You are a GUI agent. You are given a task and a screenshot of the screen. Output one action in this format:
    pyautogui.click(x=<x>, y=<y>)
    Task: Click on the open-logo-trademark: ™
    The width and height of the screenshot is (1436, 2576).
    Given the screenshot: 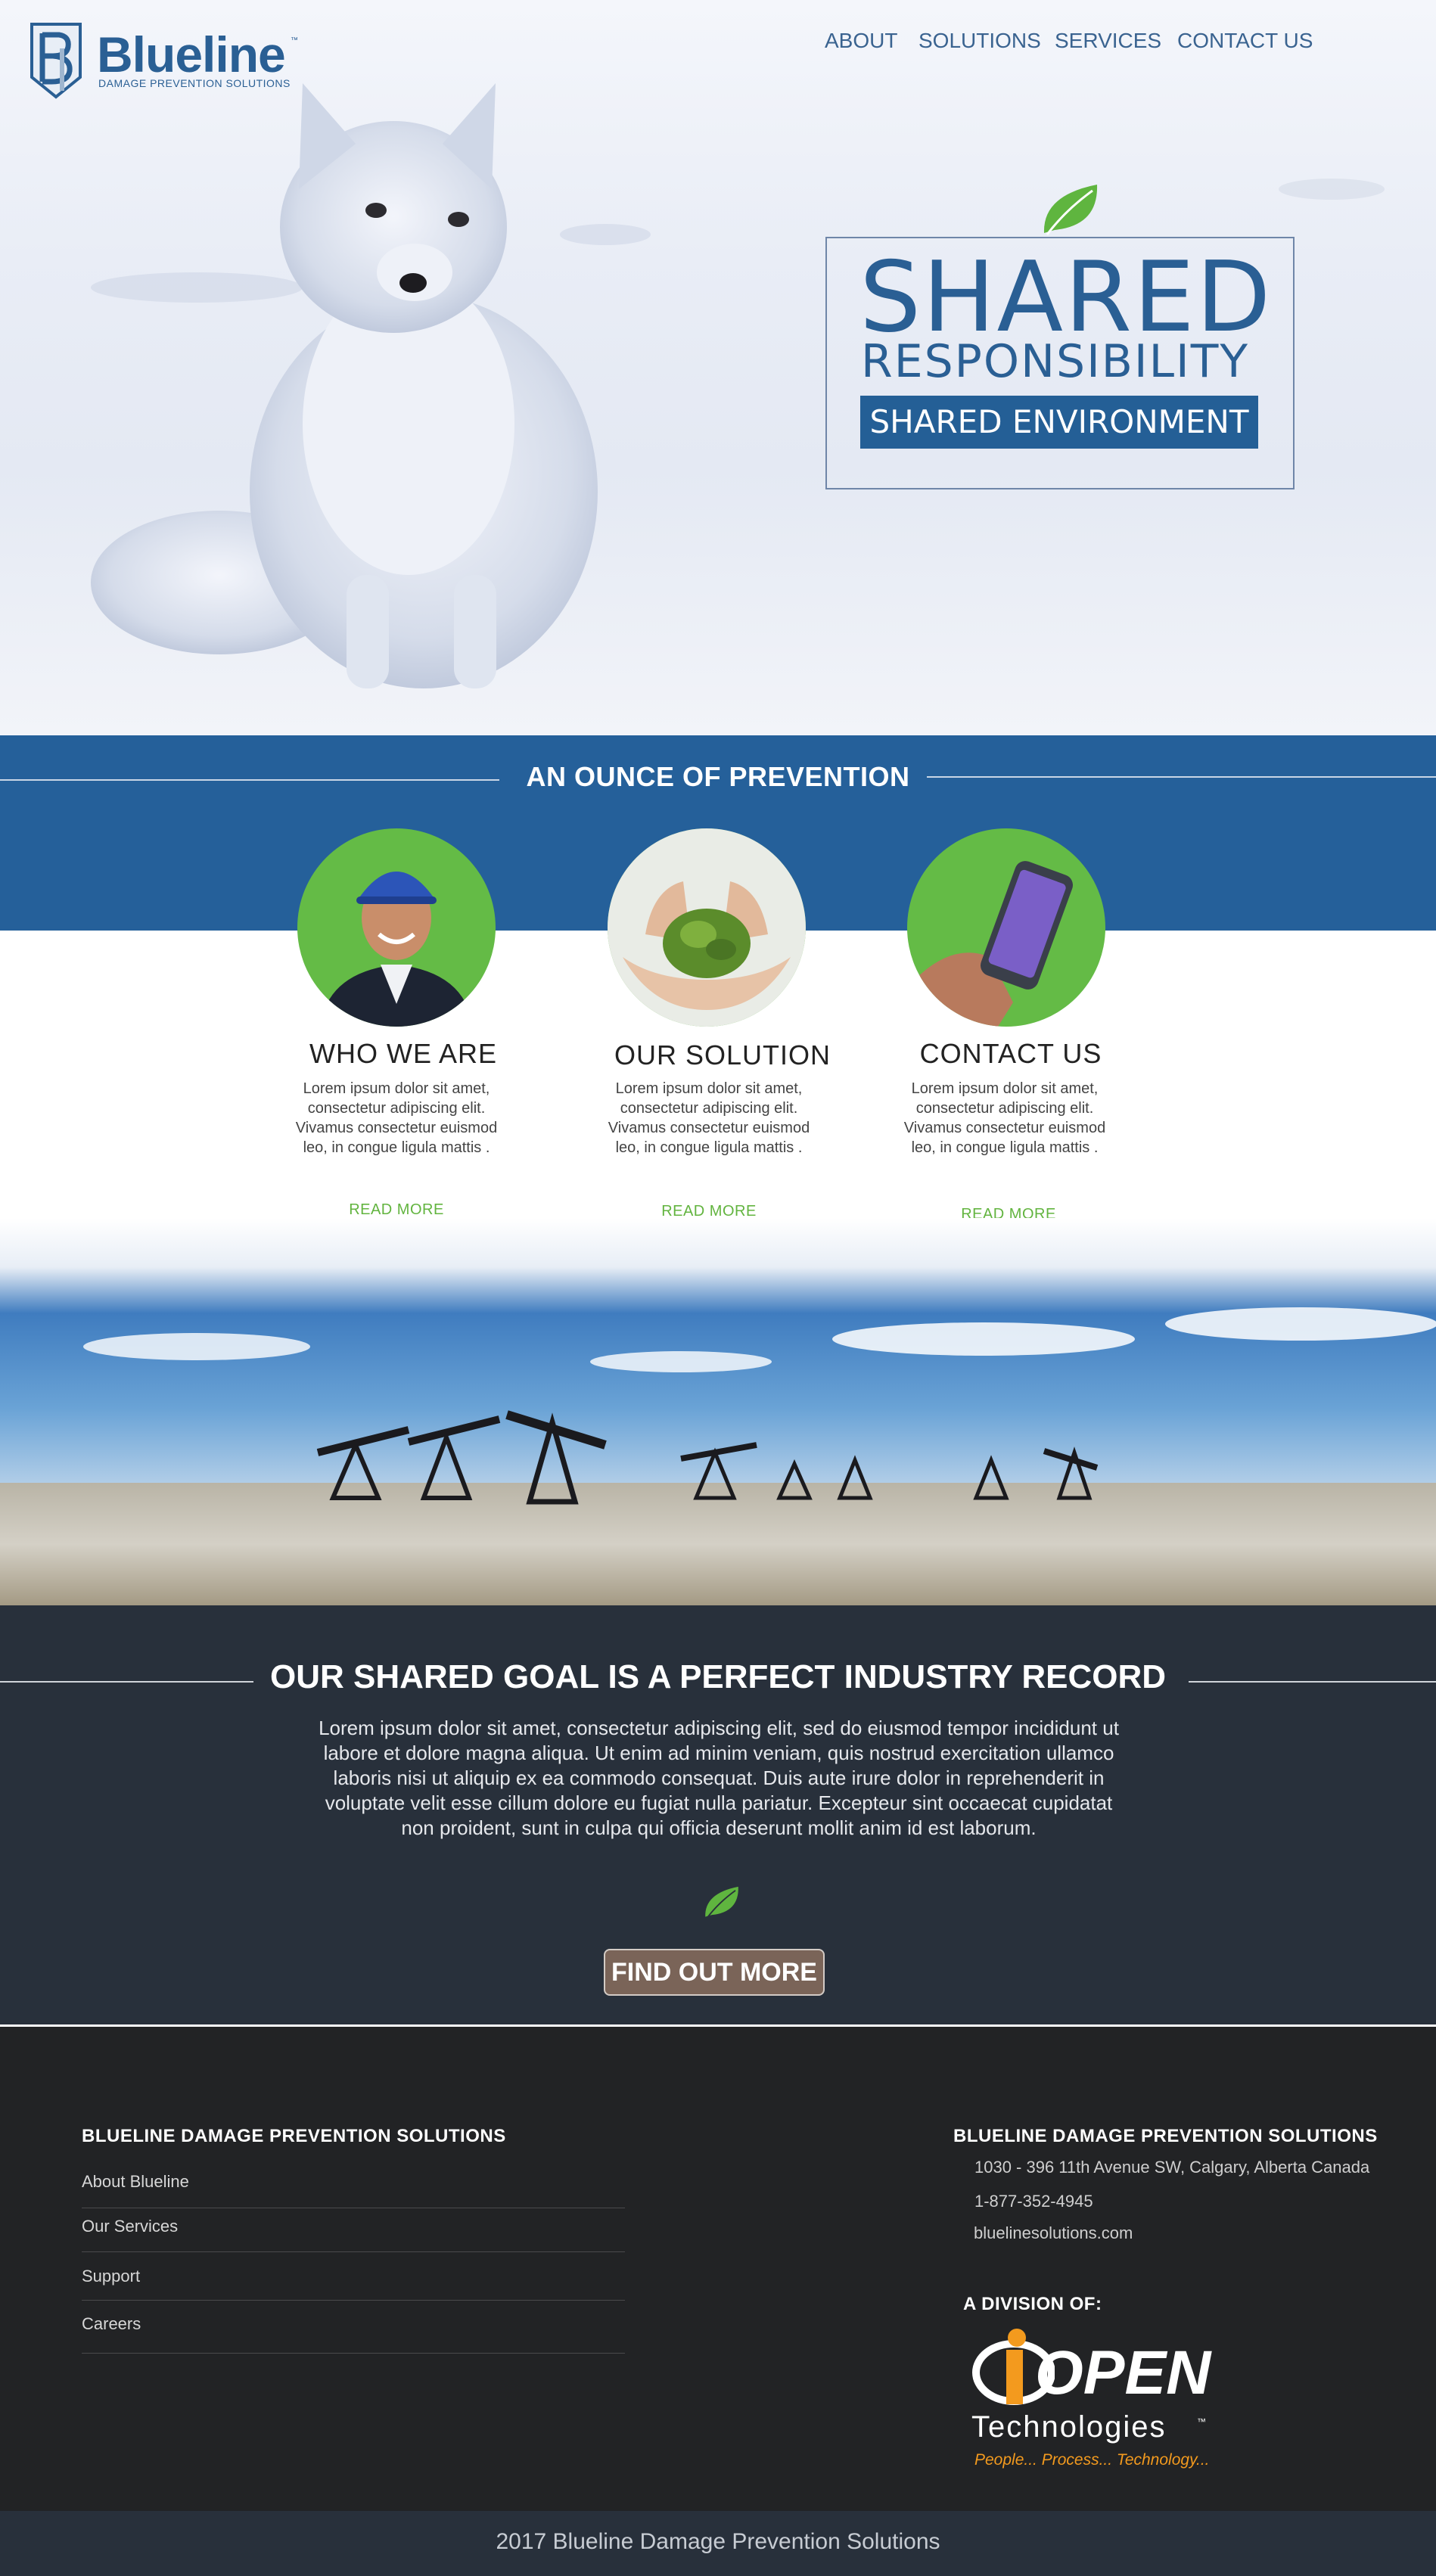 What is the action you would take?
    pyautogui.click(x=1201, y=2421)
    